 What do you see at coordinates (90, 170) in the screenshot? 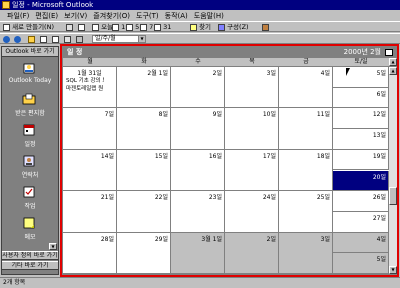
I see `day-cell: 14일` at bounding box center [90, 170].